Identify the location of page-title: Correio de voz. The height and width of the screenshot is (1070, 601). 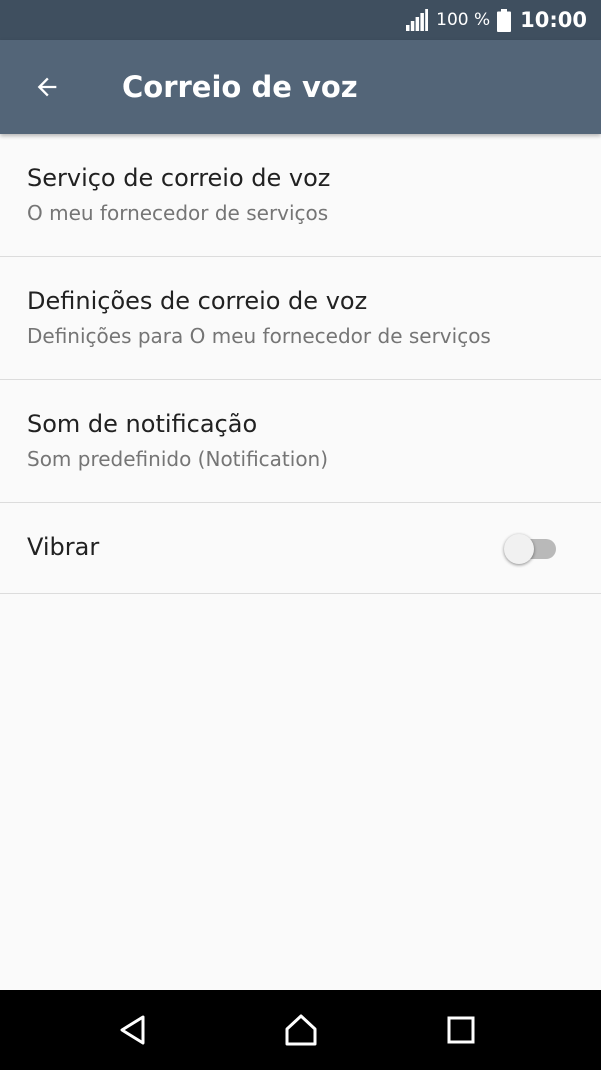
(240, 87).